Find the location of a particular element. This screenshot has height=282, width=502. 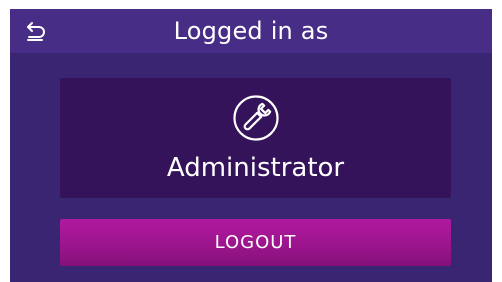

logout-label: LOGOUT is located at coordinates (255, 242).